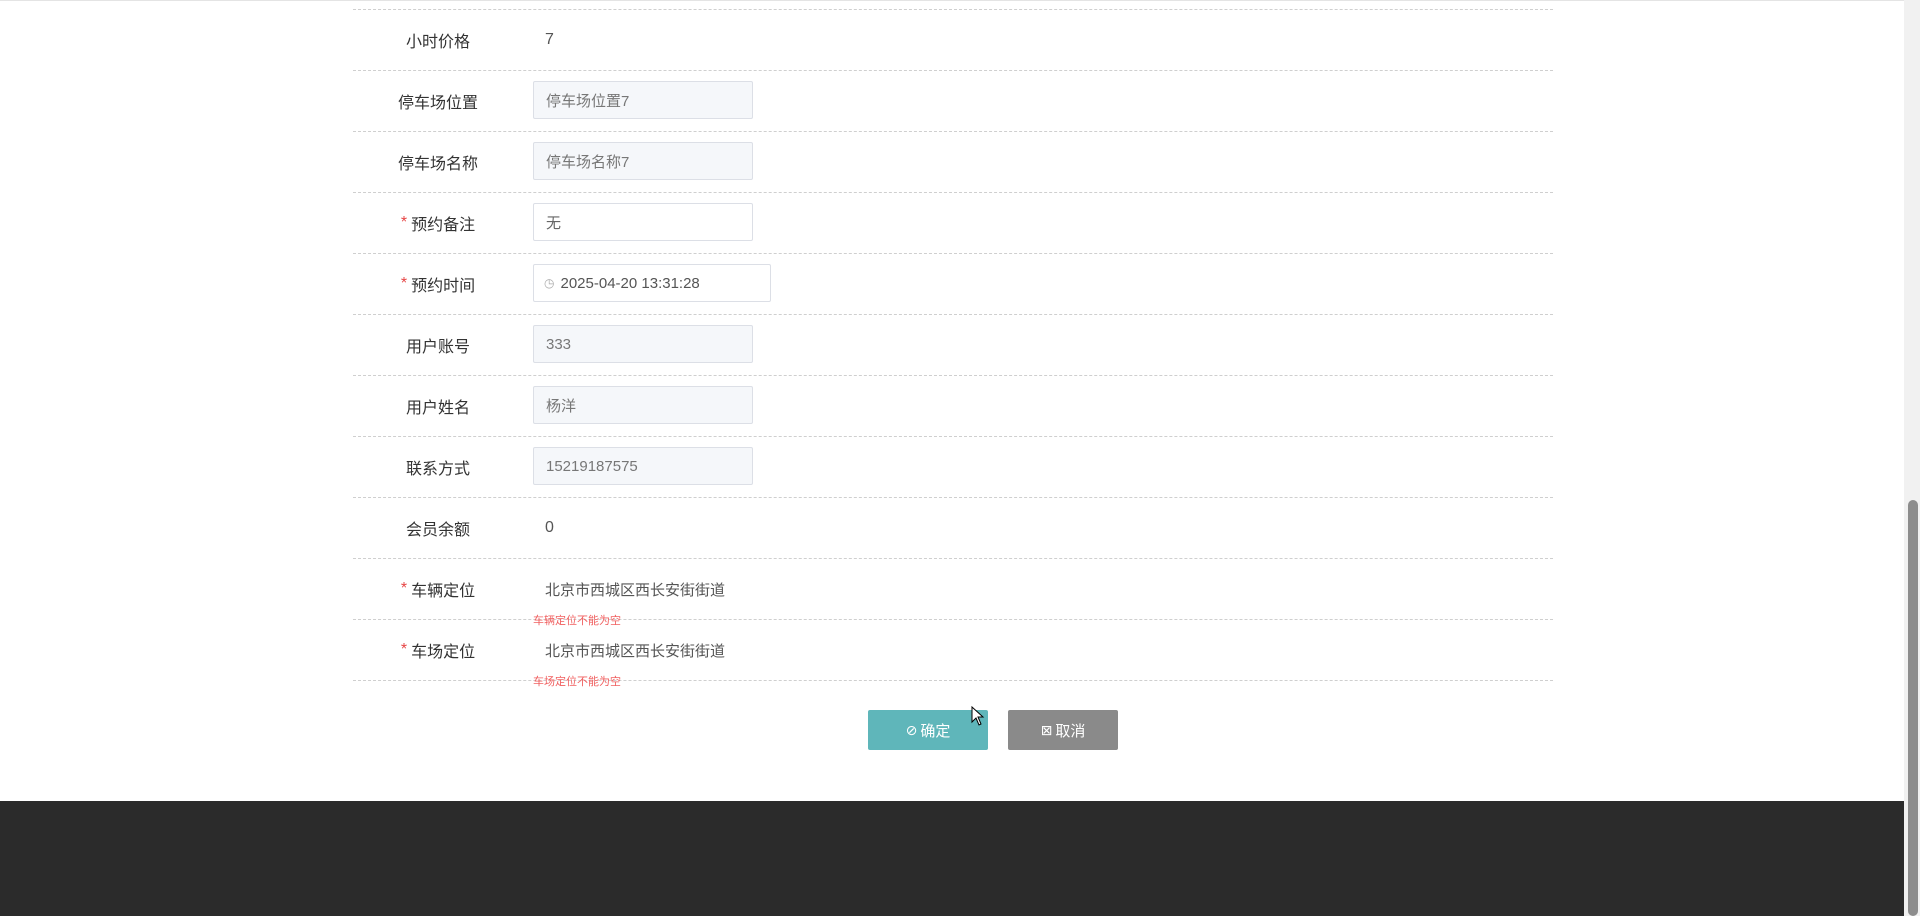 The height and width of the screenshot is (916, 1920). I want to click on clock-icon: ◷, so click(549, 283).